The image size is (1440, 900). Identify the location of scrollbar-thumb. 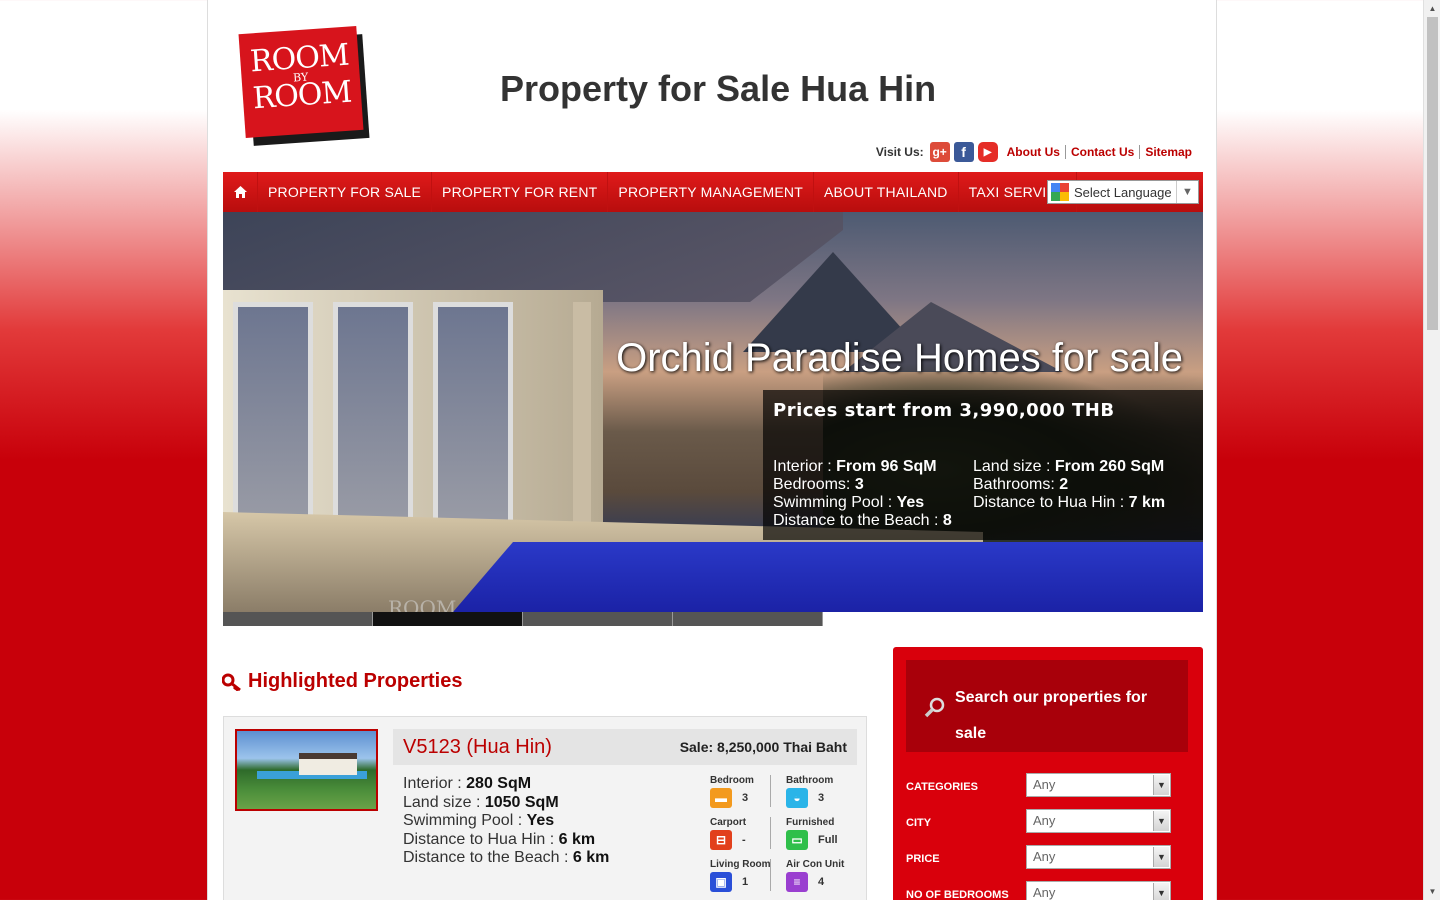
(1432, 173).